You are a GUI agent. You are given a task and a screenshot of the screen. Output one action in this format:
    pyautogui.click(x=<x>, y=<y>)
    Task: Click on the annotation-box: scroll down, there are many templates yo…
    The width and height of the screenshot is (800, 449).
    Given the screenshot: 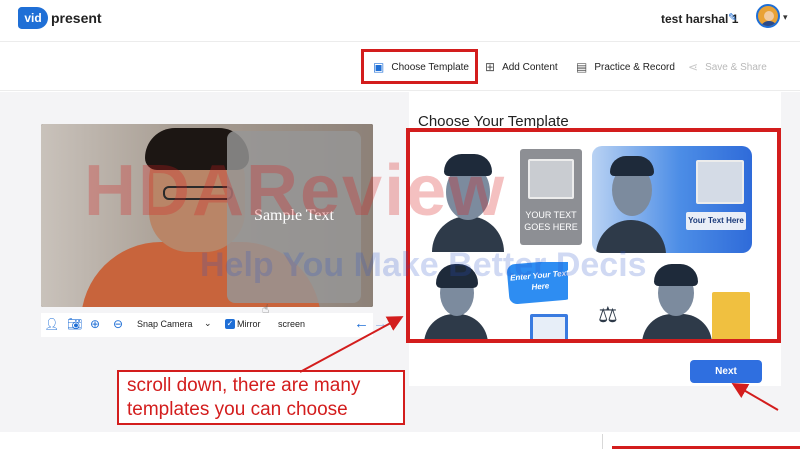 What is the action you would take?
    pyautogui.click(x=261, y=397)
    